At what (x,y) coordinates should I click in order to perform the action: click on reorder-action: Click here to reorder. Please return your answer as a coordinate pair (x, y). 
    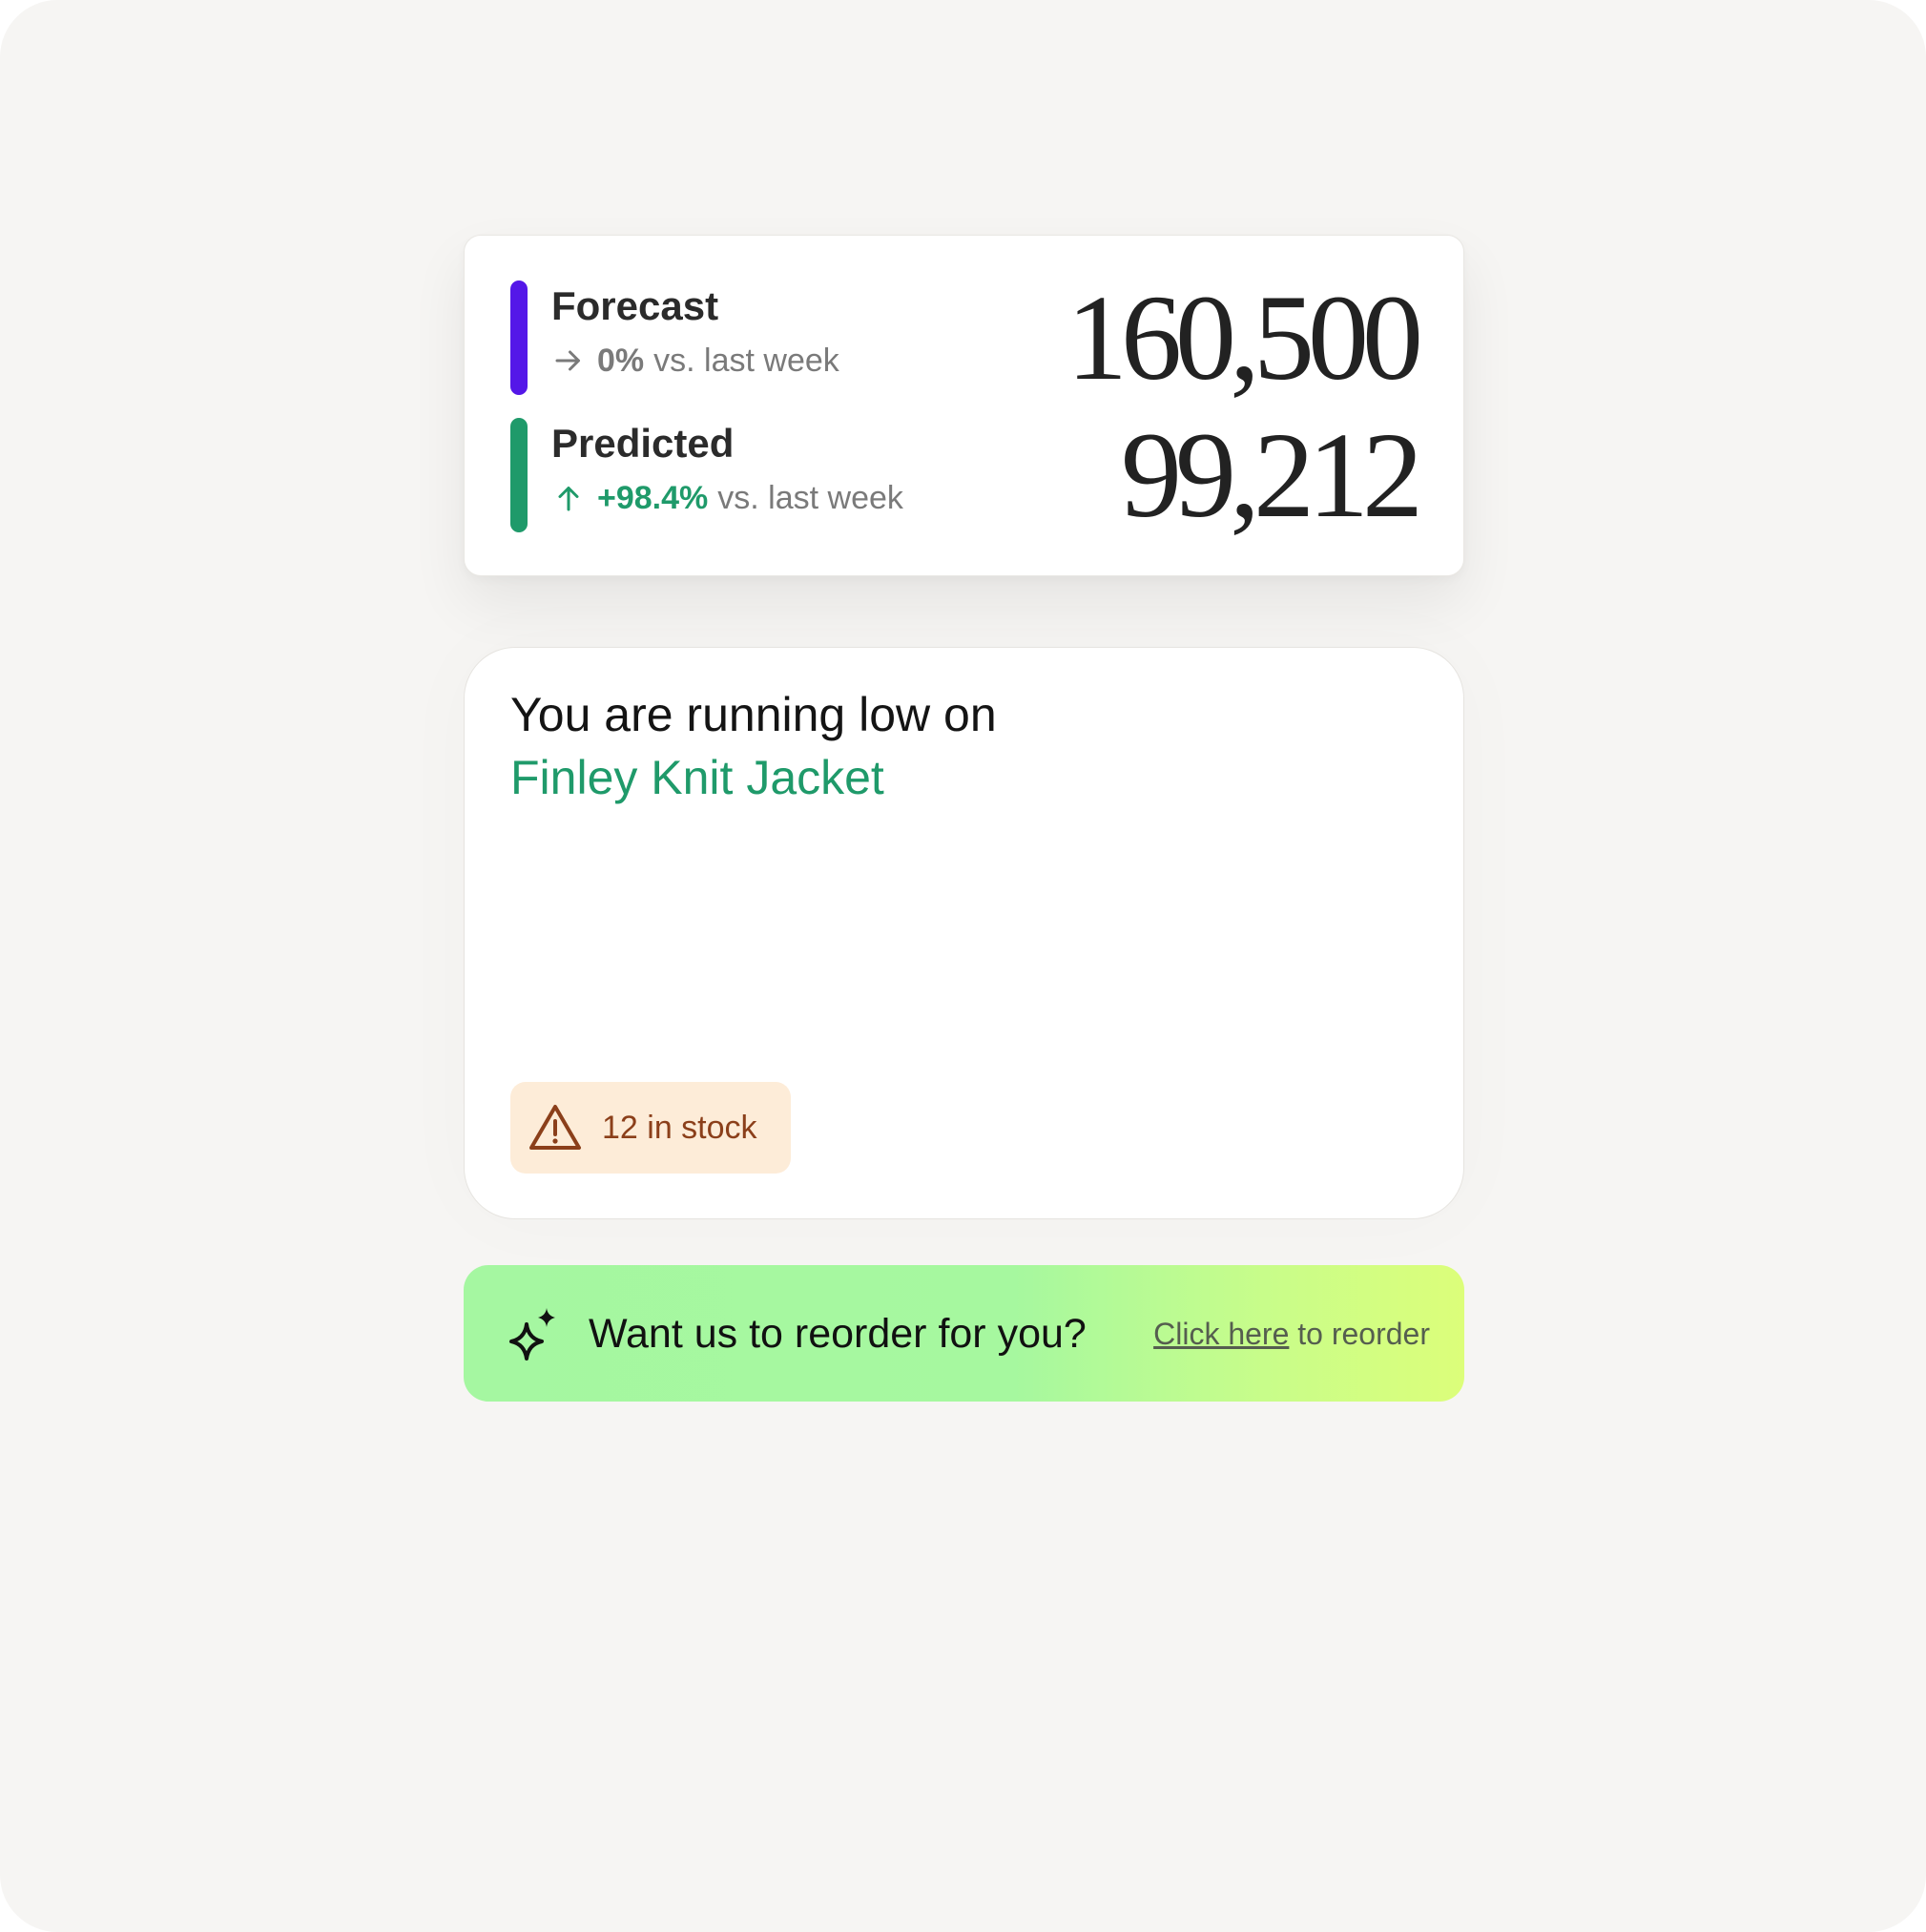
    Looking at the image, I should click on (1292, 1334).